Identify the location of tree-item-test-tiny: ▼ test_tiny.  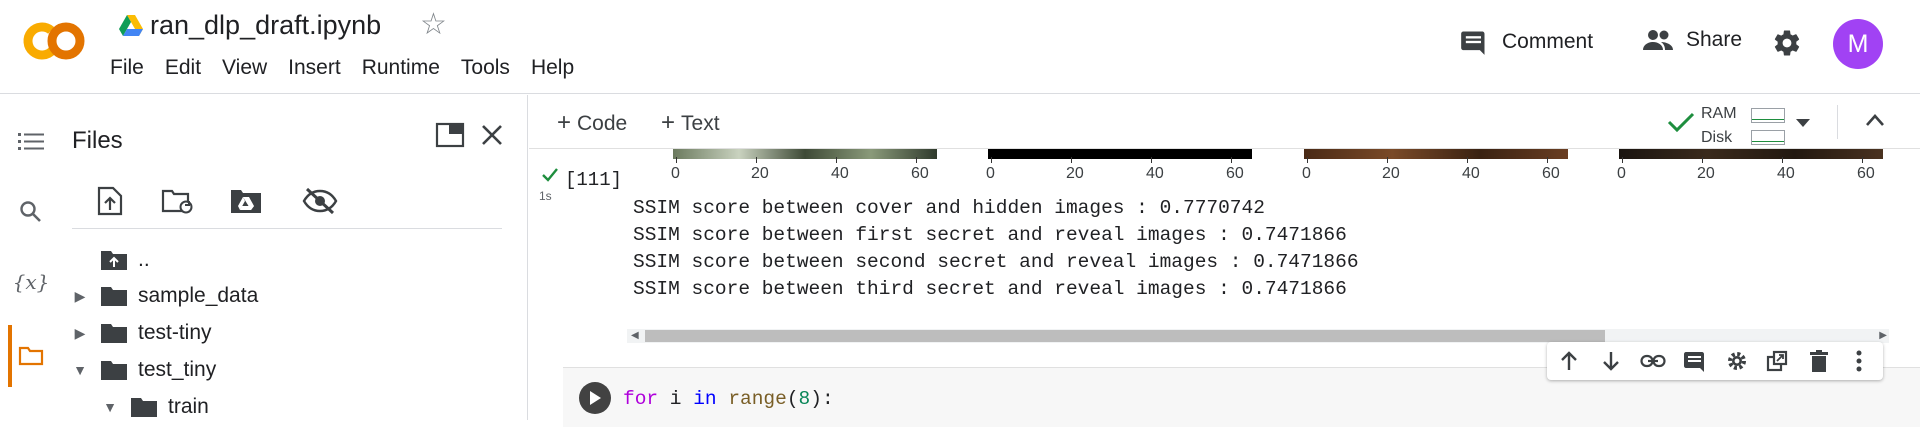
(142, 370).